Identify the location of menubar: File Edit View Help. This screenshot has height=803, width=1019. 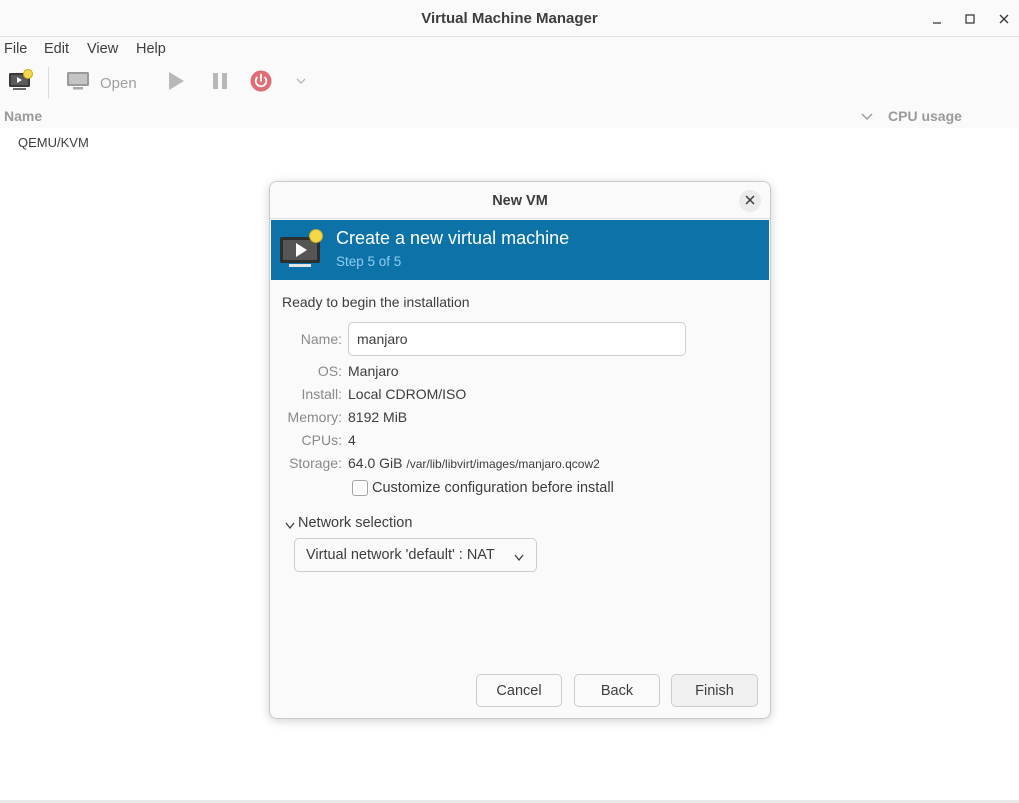
(509, 49).